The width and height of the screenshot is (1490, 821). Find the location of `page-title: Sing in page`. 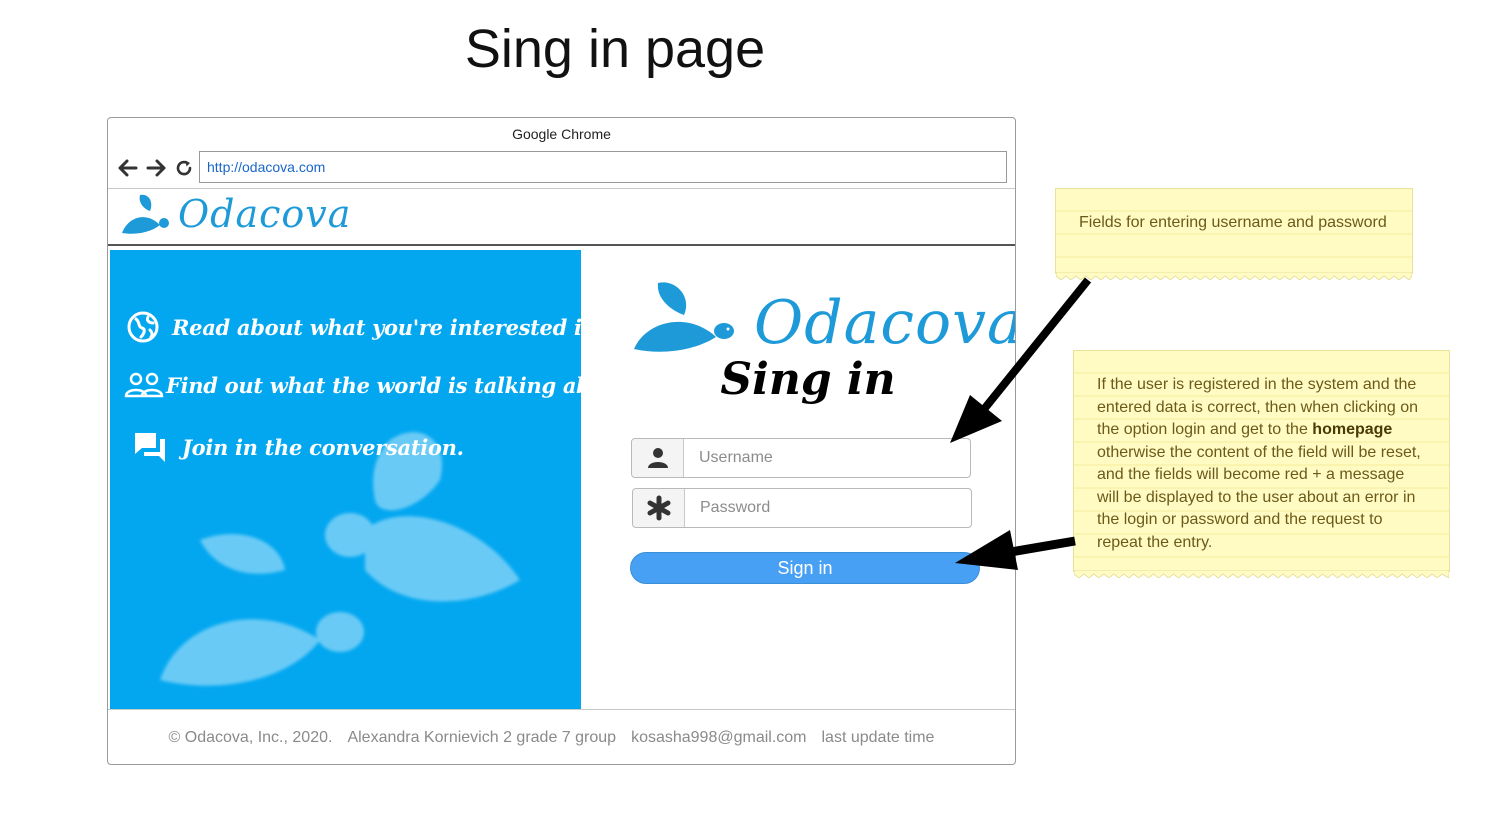

page-title: Sing in page is located at coordinates (615, 49).